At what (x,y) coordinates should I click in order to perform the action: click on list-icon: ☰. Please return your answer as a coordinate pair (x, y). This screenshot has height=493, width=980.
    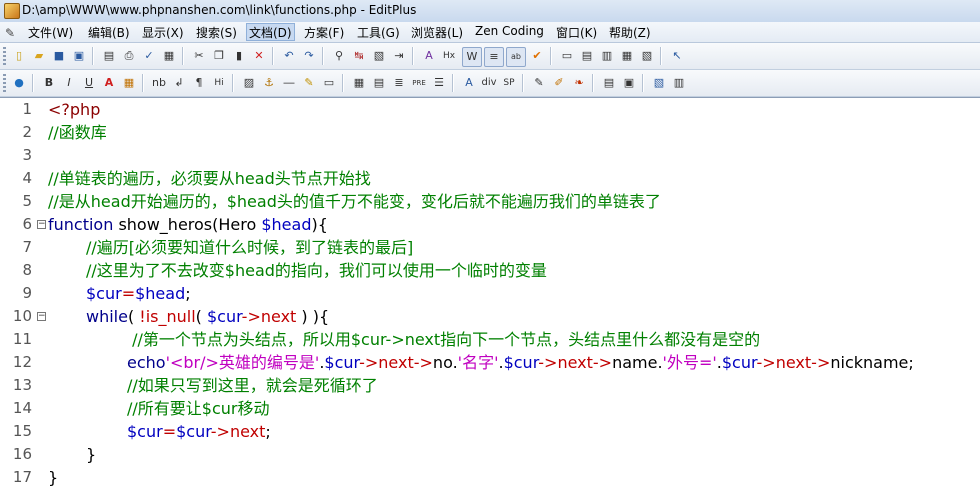
    Looking at the image, I should click on (439, 83).